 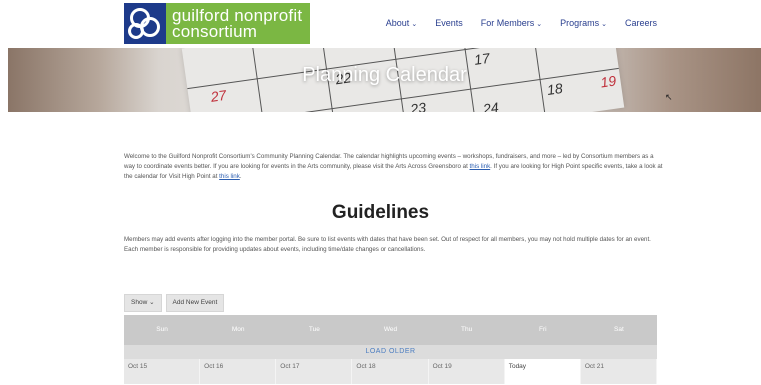 What do you see at coordinates (580, 23) in the screenshot?
I see `nav-programs-label: Programs` at bounding box center [580, 23].